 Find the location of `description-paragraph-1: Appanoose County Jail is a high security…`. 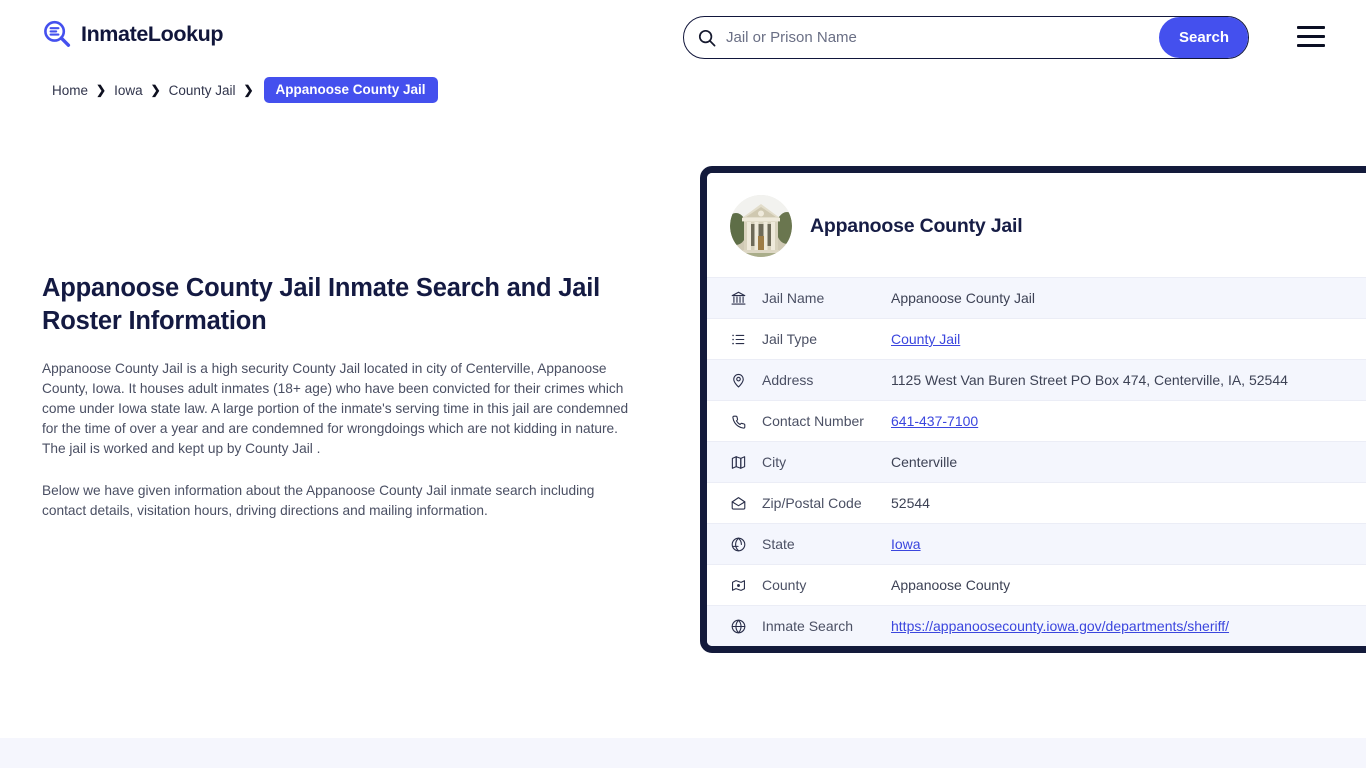

description-paragraph-1: Appanoose County Jail is a high security… is located at coordinates (335, 409).